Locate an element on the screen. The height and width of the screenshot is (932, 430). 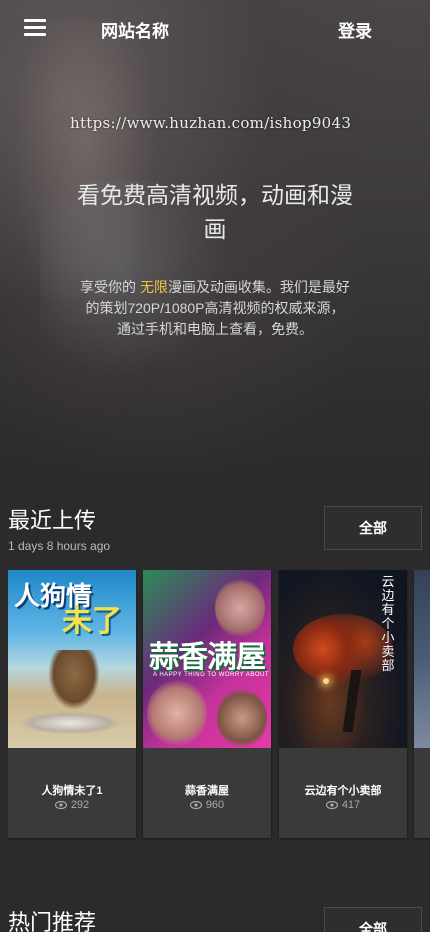
recent-section-title: 最近上传 is located at coordinates (52, 520).